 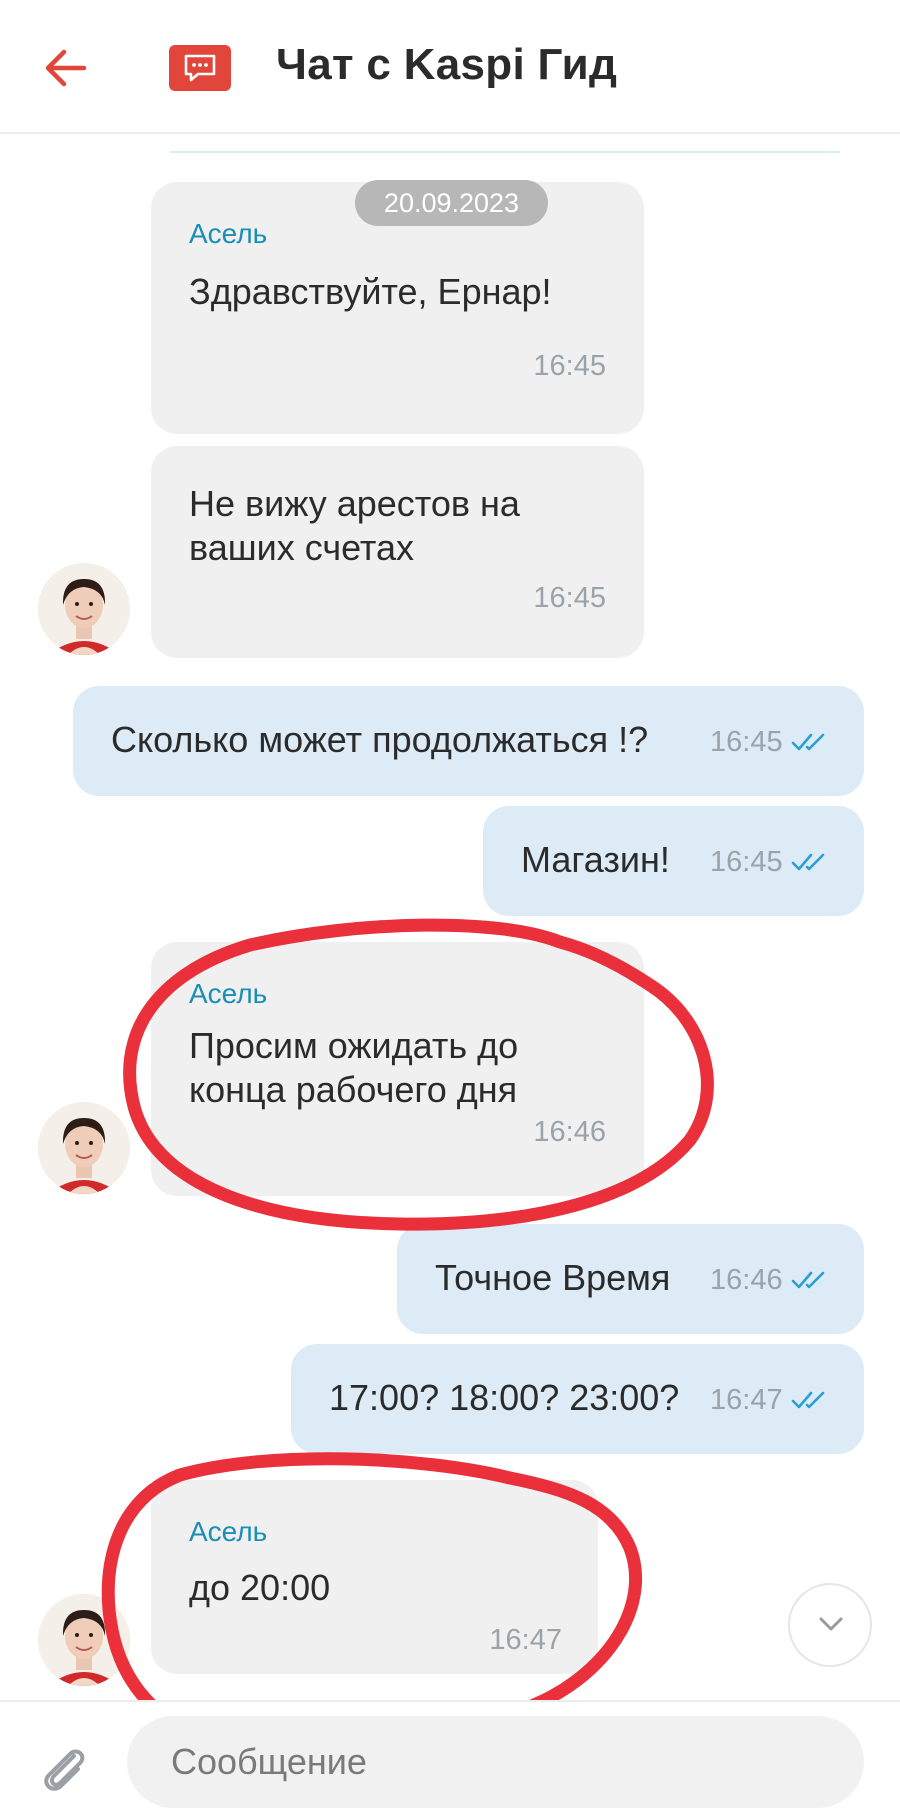 I want to click on message-text: Точное Время, so click(x=553, y=1277).